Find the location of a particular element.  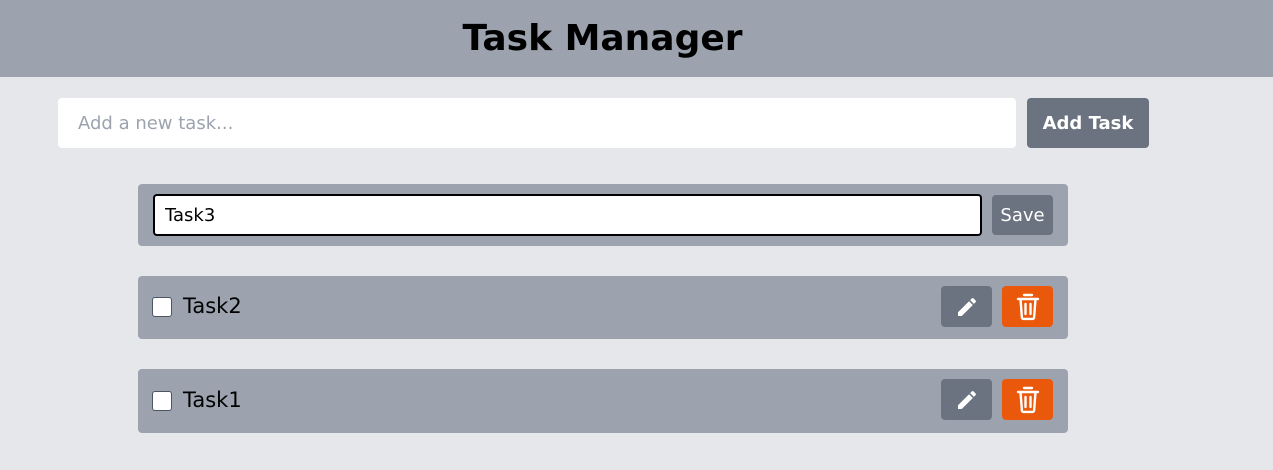

task-row-editing: Save is located at coordinates (603, 215).